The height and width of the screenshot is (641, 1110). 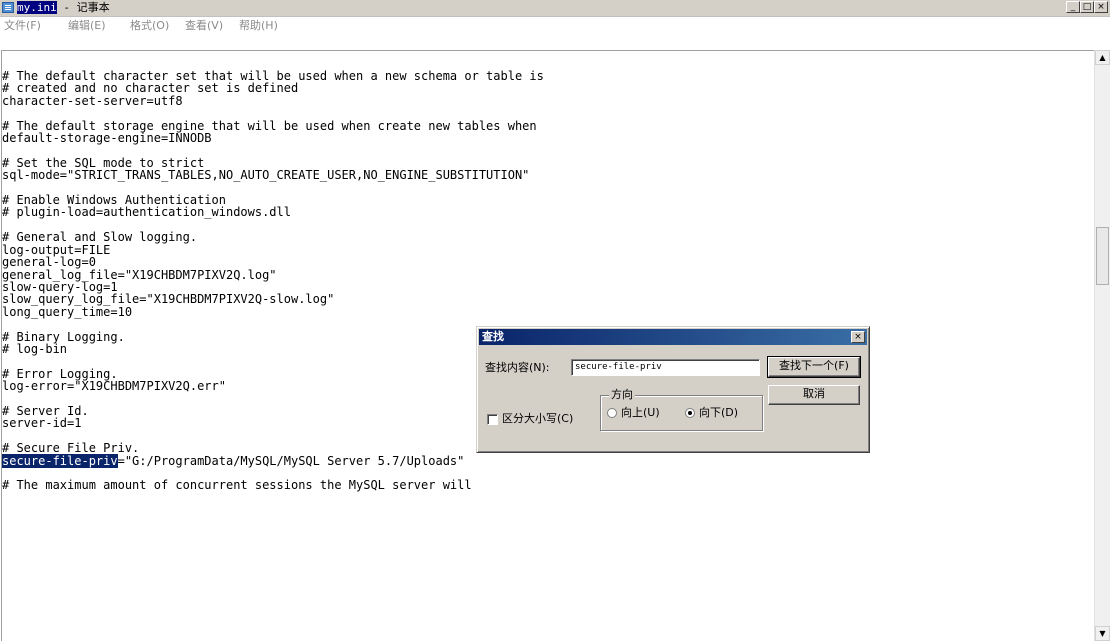 I want to click on find-next-button: 查找下一个(F), so click(x=814, y=367).